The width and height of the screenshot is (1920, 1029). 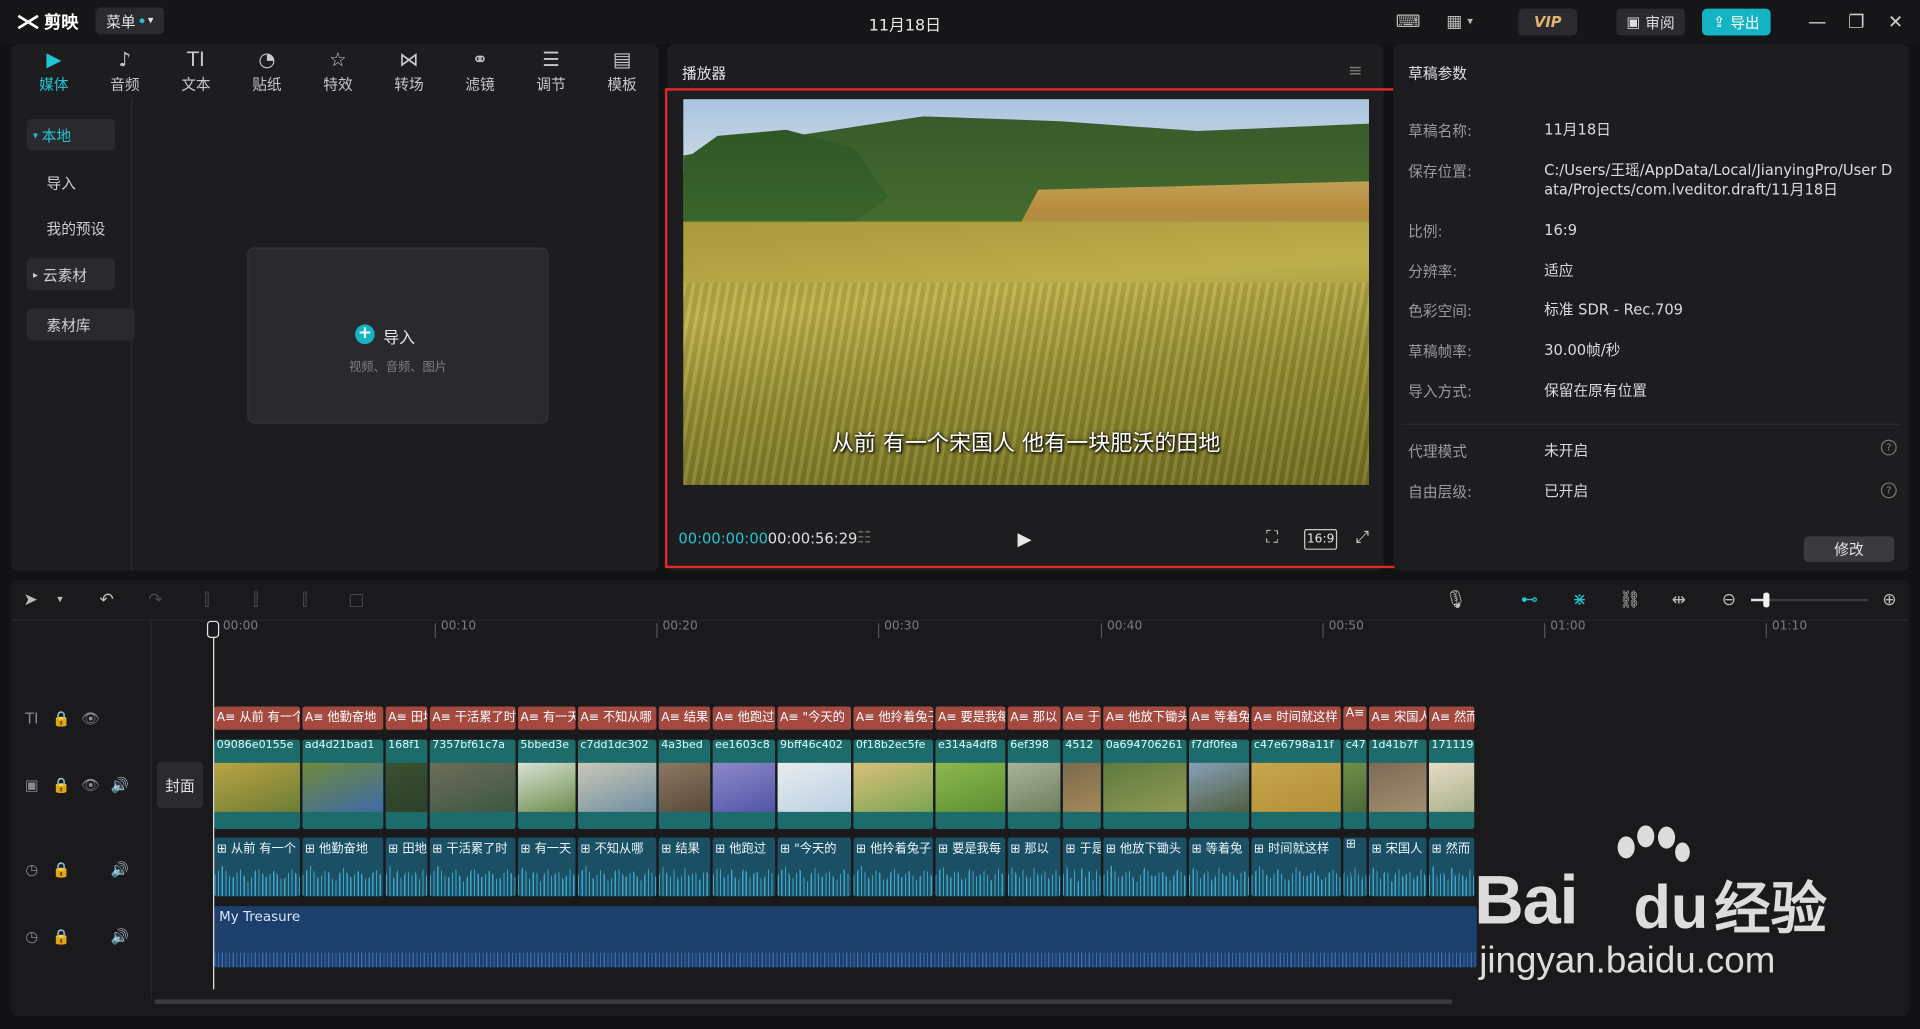 I want to click on chevron-down-icon: ▾, so click(x=60, y=600).